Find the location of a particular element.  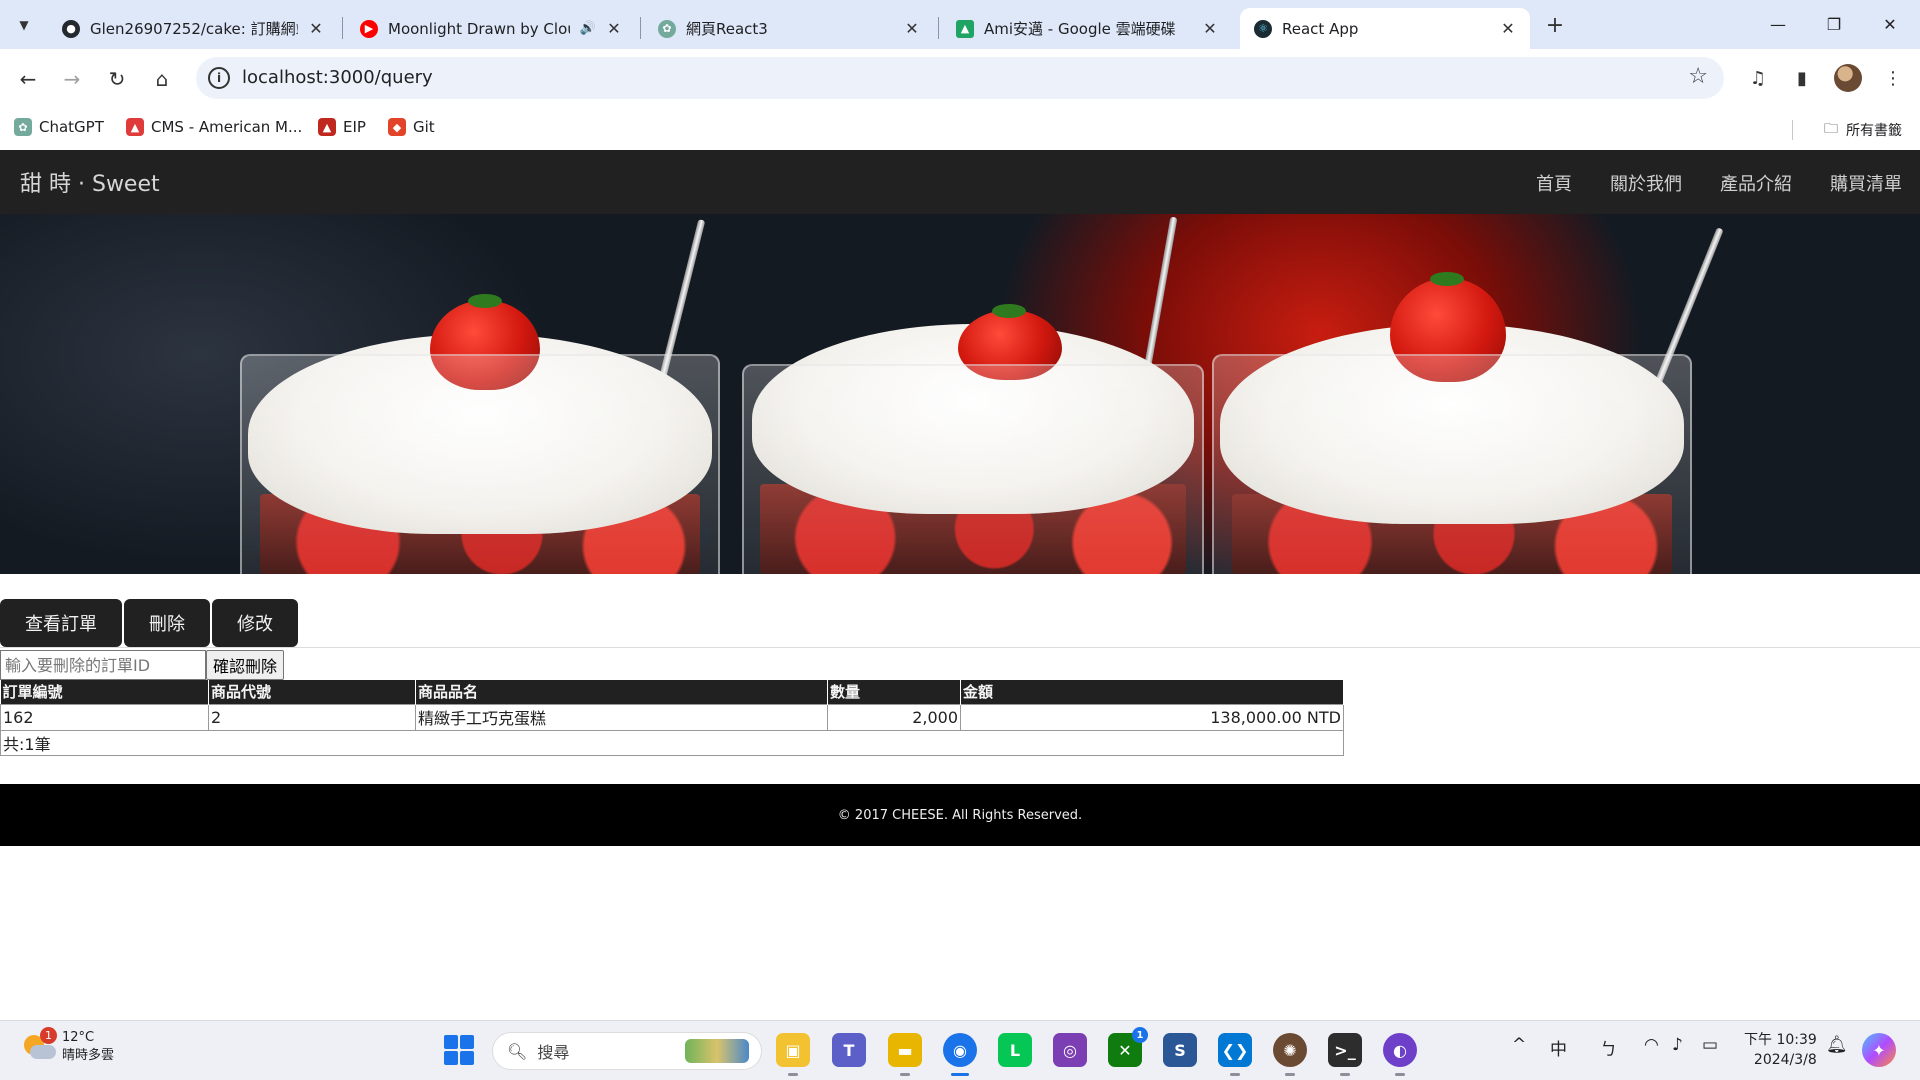

minimize-button: — is located at coordinates (1778, 24).